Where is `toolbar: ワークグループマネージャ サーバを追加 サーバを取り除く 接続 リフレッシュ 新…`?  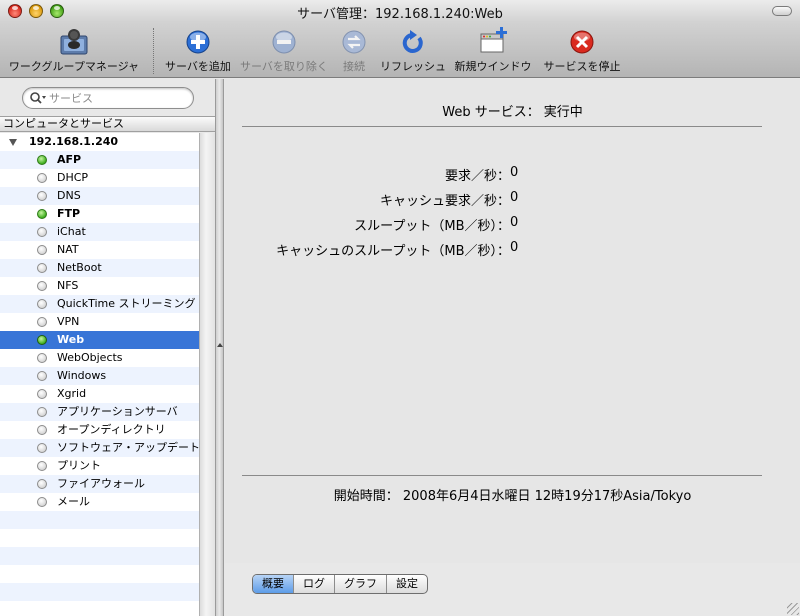 toolbar: ワークグループマネージャ サーバを追加 サーバを取り除く 接続 リフレッシュ 新… is located at coordinates (400, 50).